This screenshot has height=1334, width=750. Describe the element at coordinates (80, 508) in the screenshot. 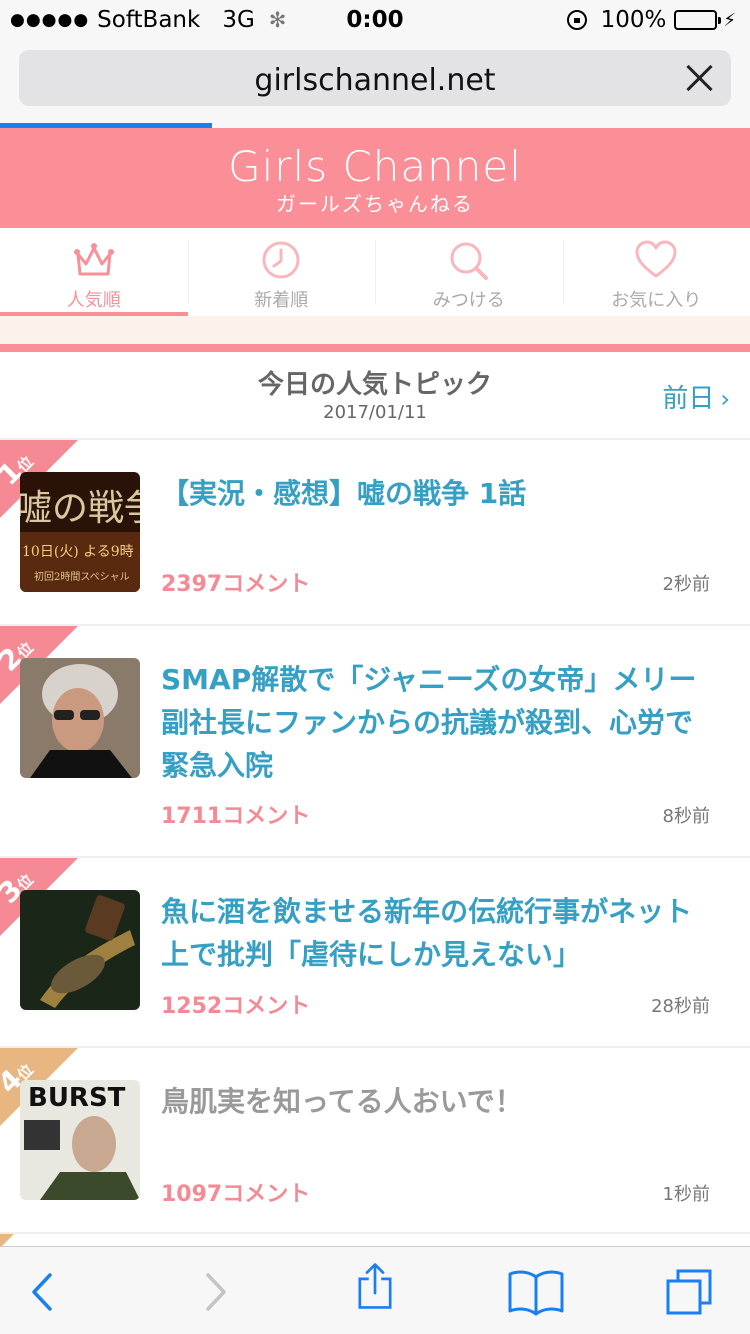

I see `thumb-title-text: 嘘の戦争` at that location.